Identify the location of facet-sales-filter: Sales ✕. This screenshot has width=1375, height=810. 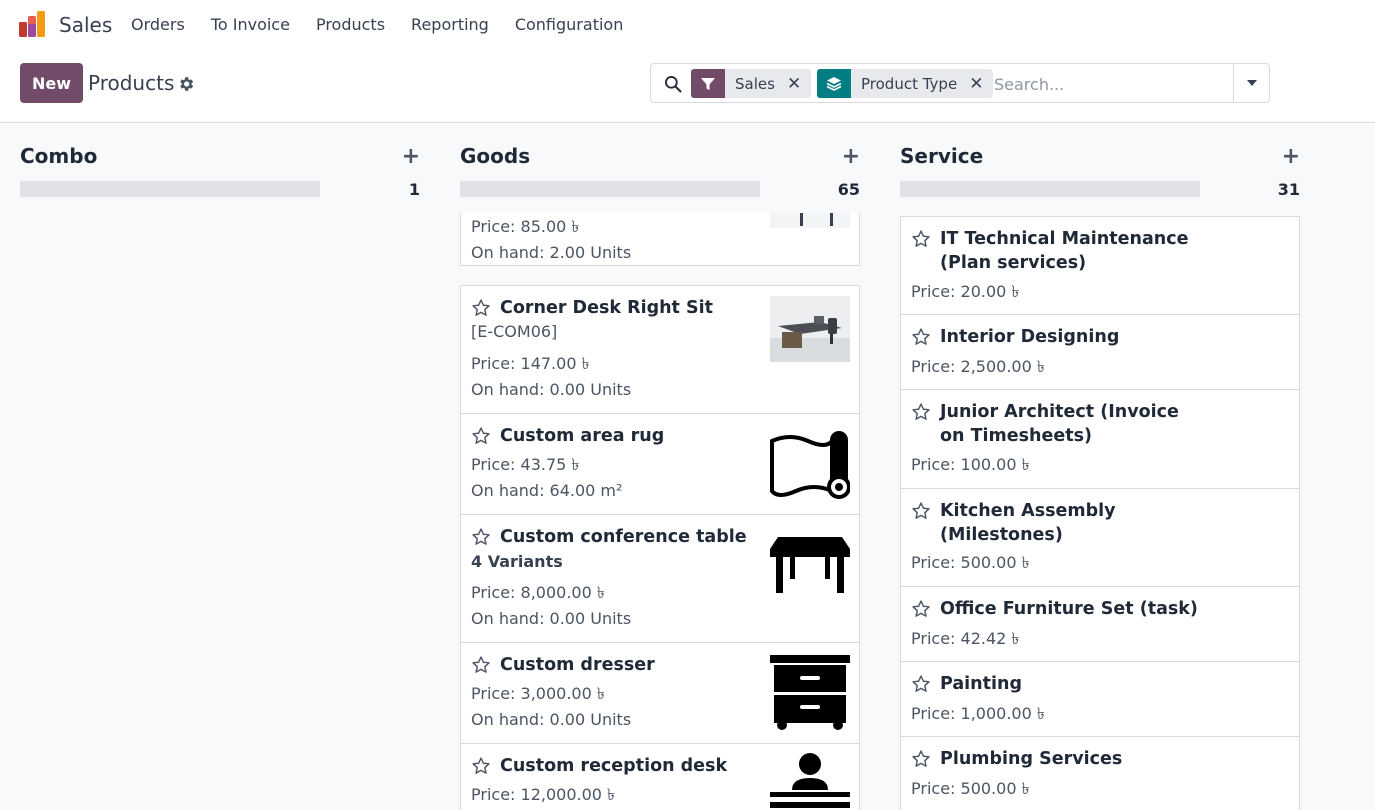
(751, 83).